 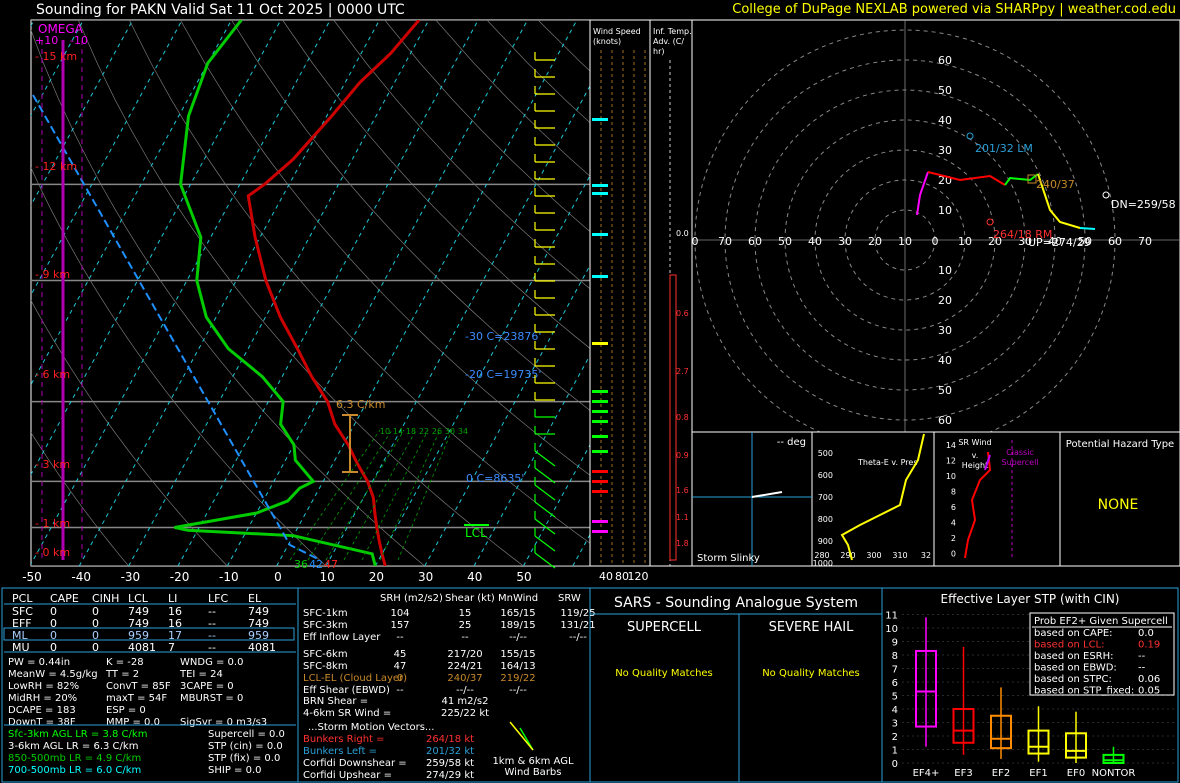 I want to click on parcel-header: CAPE, so click(x=64, y=598).